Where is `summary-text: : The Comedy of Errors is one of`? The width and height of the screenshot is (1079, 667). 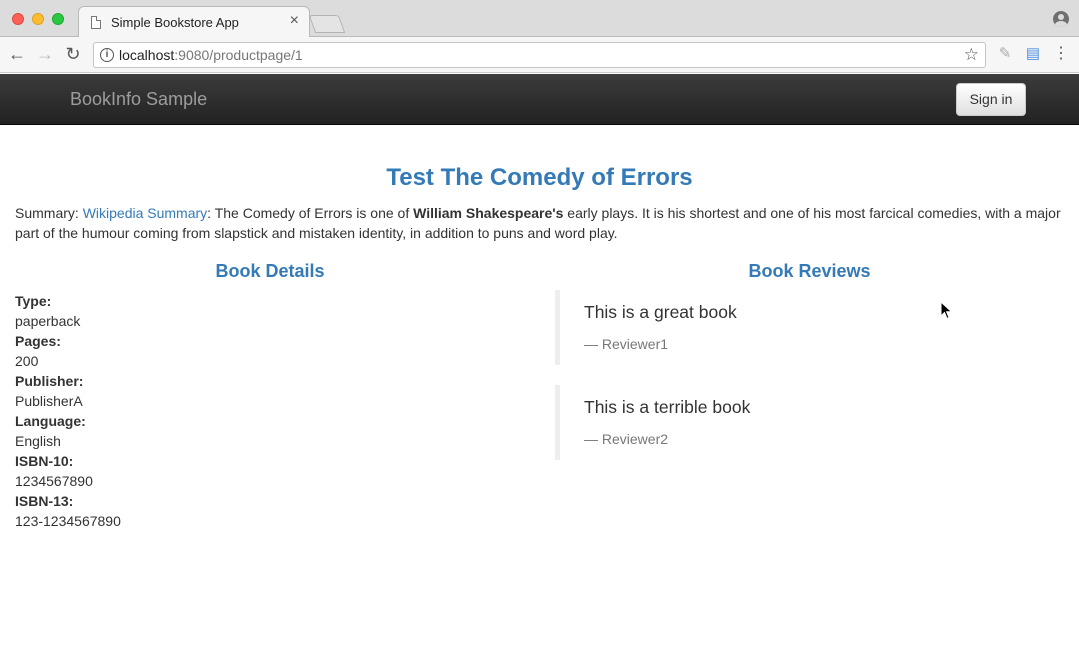 summary-text: : The Comedy of Errors is one of is located at coordinates (310, 213).